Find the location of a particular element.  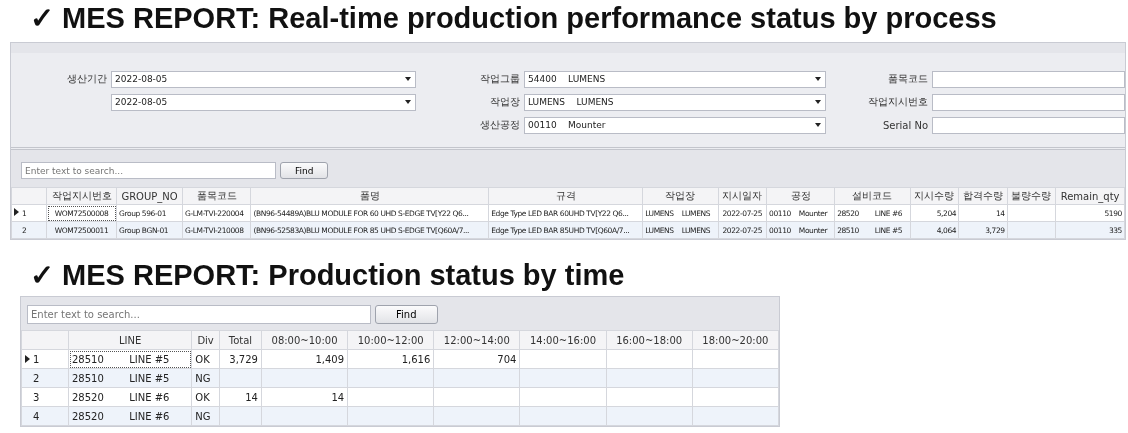

column-header: 16:00~18:00 is located at coordinates (649, 340).